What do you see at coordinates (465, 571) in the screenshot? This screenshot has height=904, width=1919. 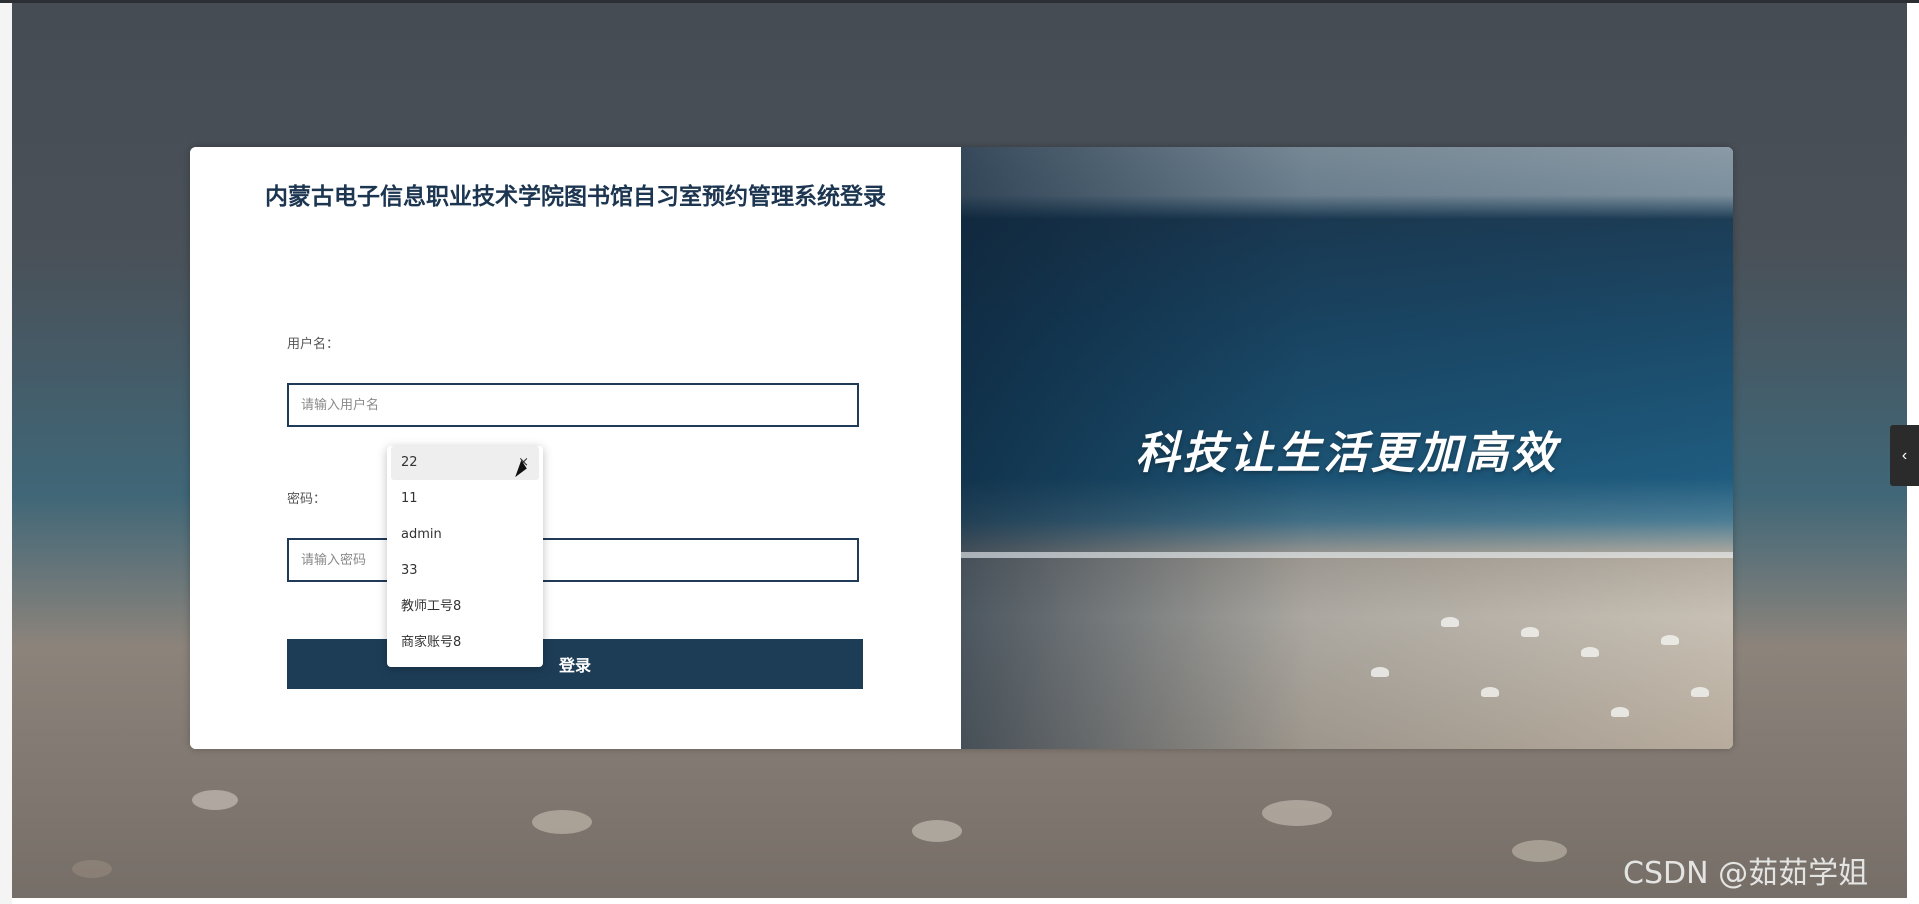 I see `autocomplete-option: 33` at bounding box center [465, 571].